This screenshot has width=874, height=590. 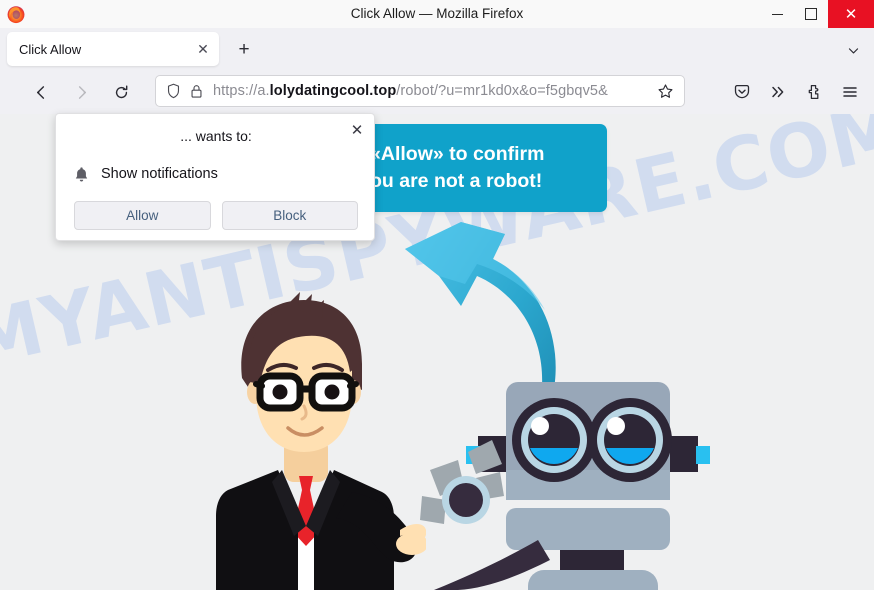 I want to click on close-window-button: ✕, so click(x=851, y=14).